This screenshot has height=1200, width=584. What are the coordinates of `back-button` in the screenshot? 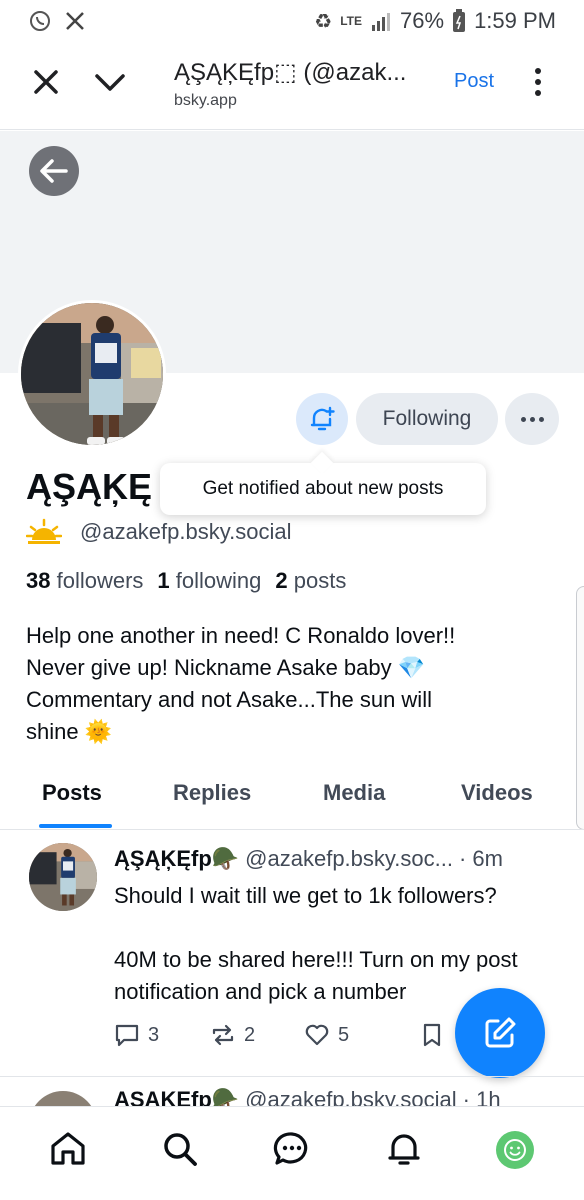 It's located at (54, 171).